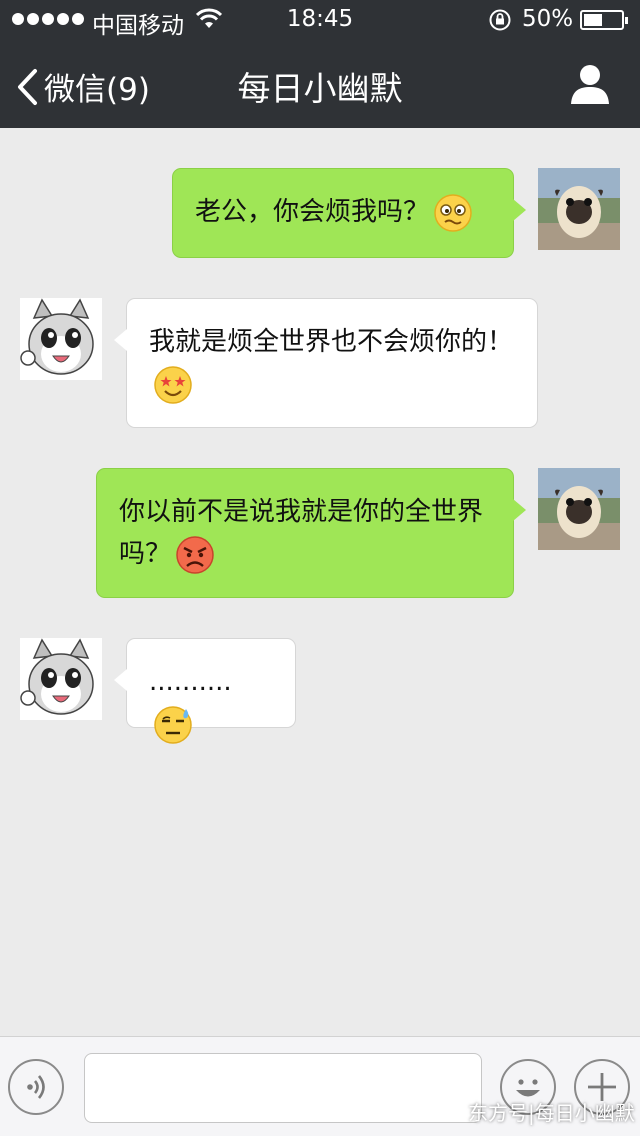 The image size is (640, 1136). I want to click on message-bubble-outgoing: 你以前不是说我就是你的全世界吗？, so click(311, 533).